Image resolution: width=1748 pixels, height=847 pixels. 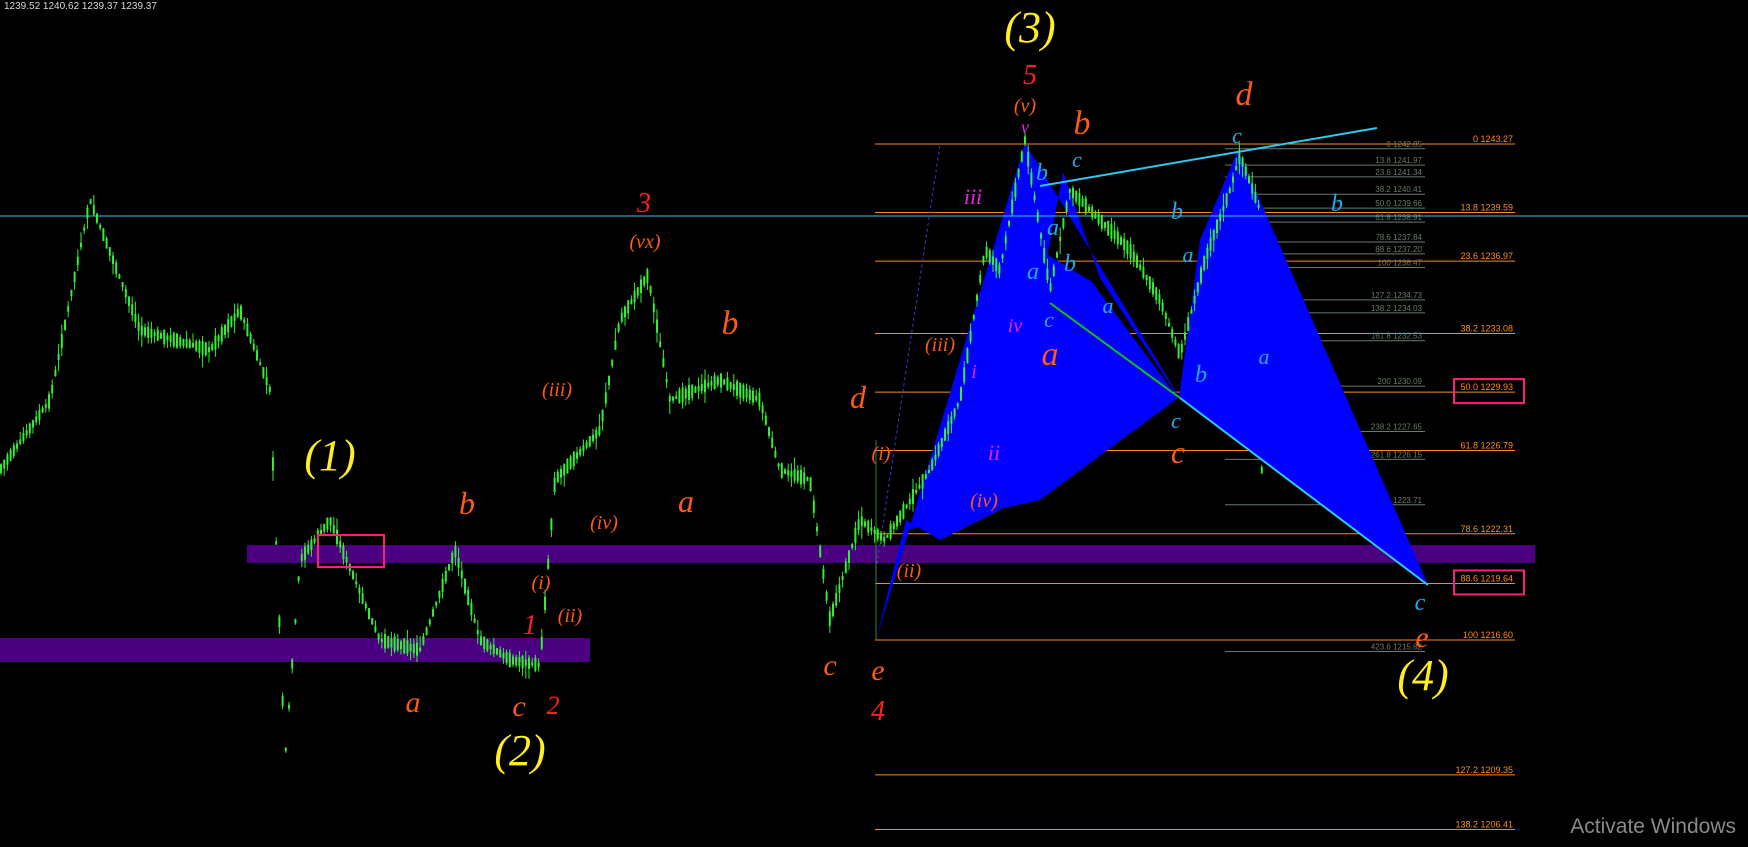 I want to click on wave-label-orange: b, so click(x=1082, y=123).